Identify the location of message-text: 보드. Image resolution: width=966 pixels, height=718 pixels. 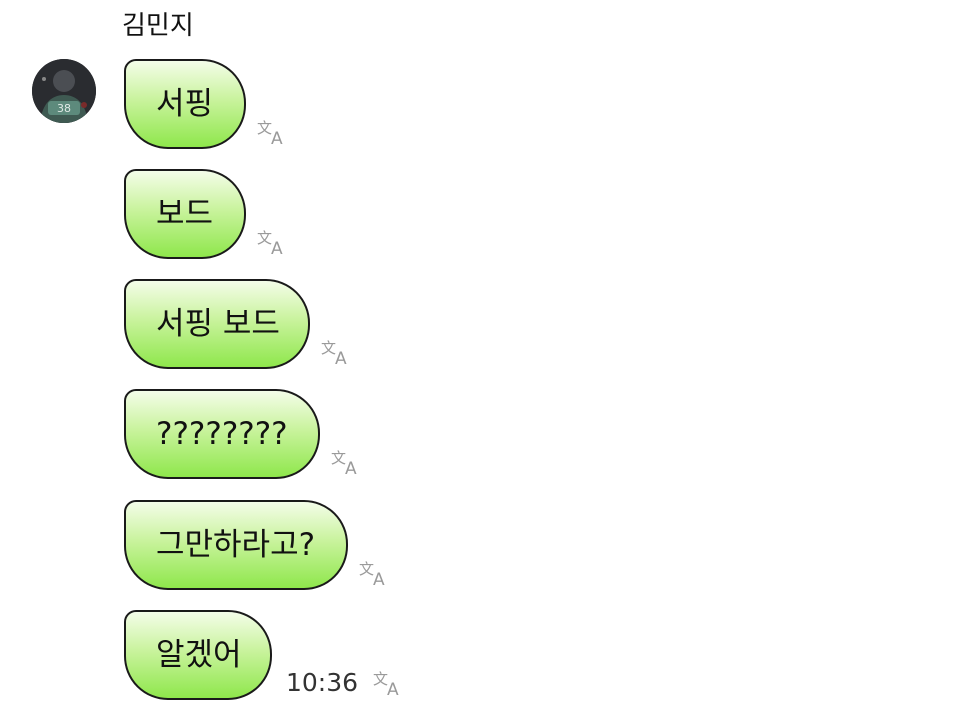
(185, 213).